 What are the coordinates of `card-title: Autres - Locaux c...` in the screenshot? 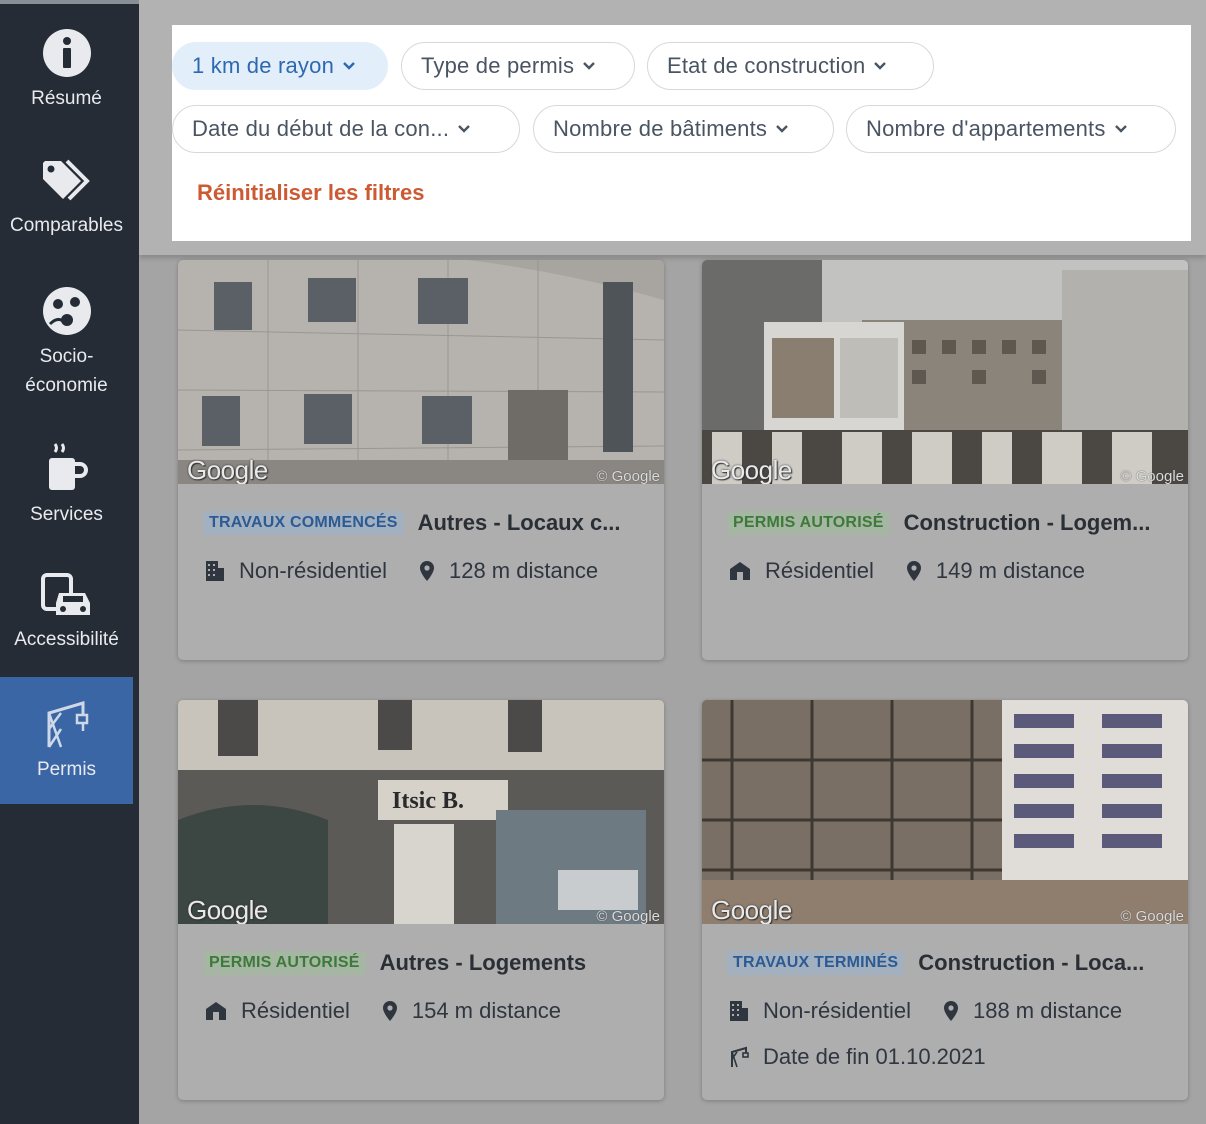 It's located at (519, 522).